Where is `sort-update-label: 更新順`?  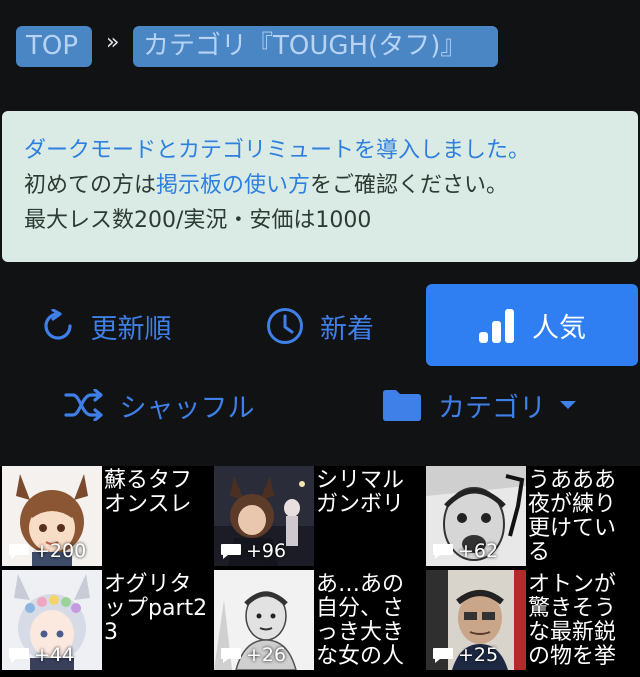 sort-update-label: 更新順 is located at coordinates (131, 329).